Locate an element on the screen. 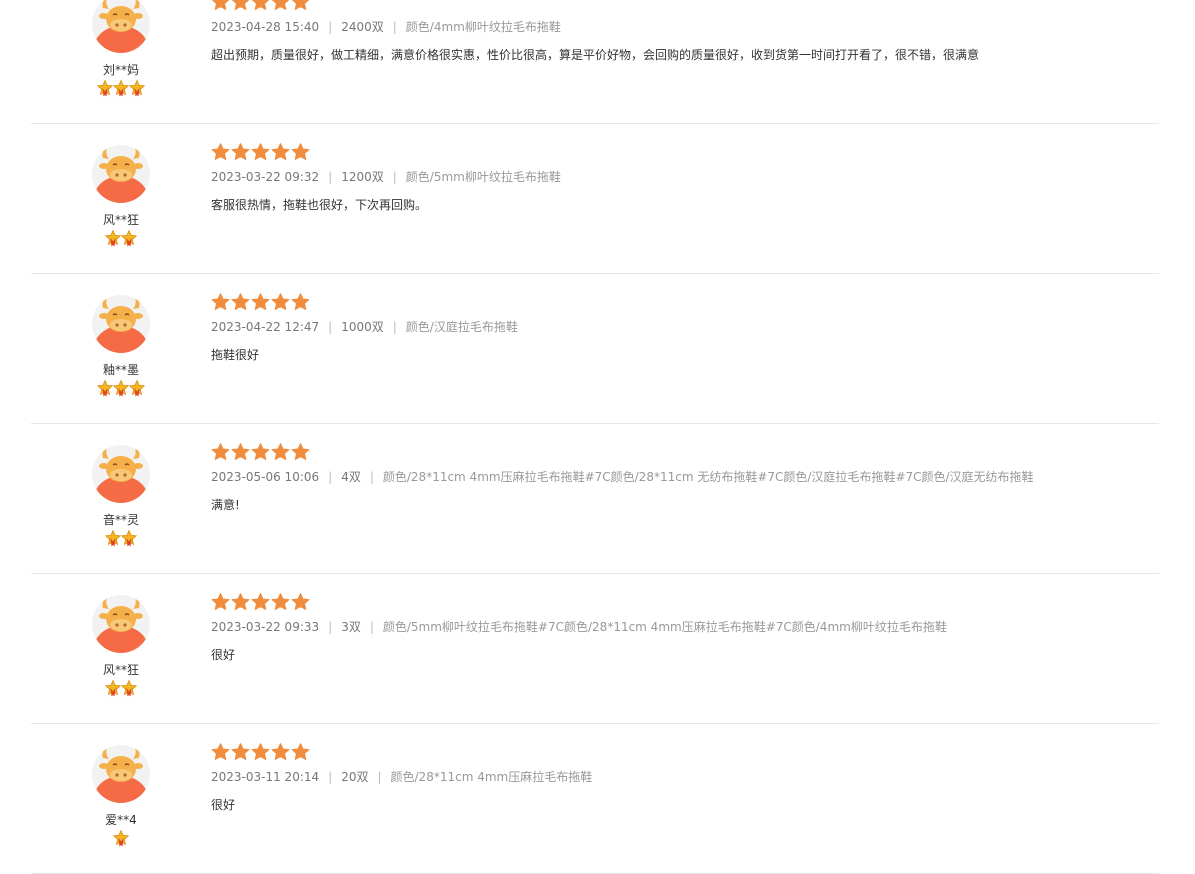 Image resolution: width=1195 pixels, height=874 pixels. purchase-quantity: 1200双 is located at coordinates (362, 177).